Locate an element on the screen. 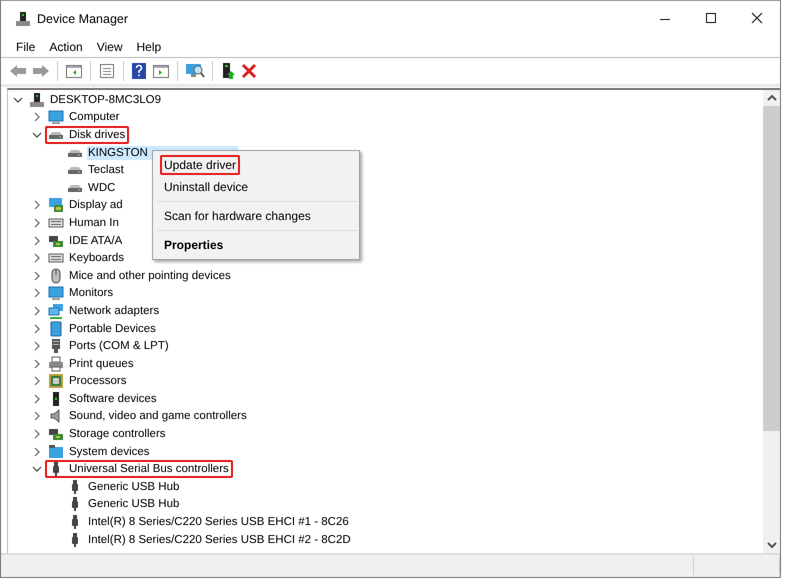 This screenshot has height=581, width=788. device-item: Network adapters is located at coordinates (114, 311).